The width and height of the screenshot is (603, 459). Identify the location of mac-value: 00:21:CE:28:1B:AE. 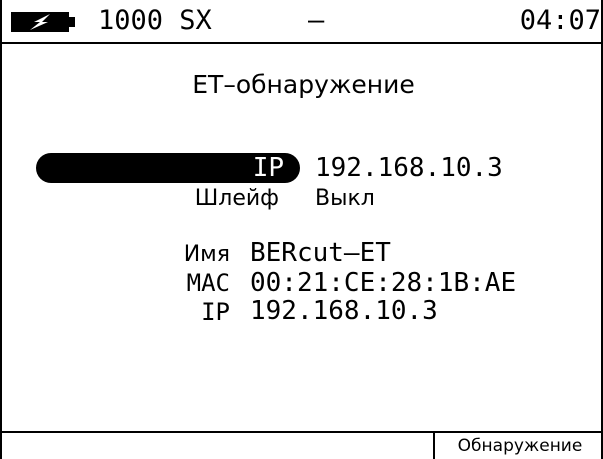
(383, 283).